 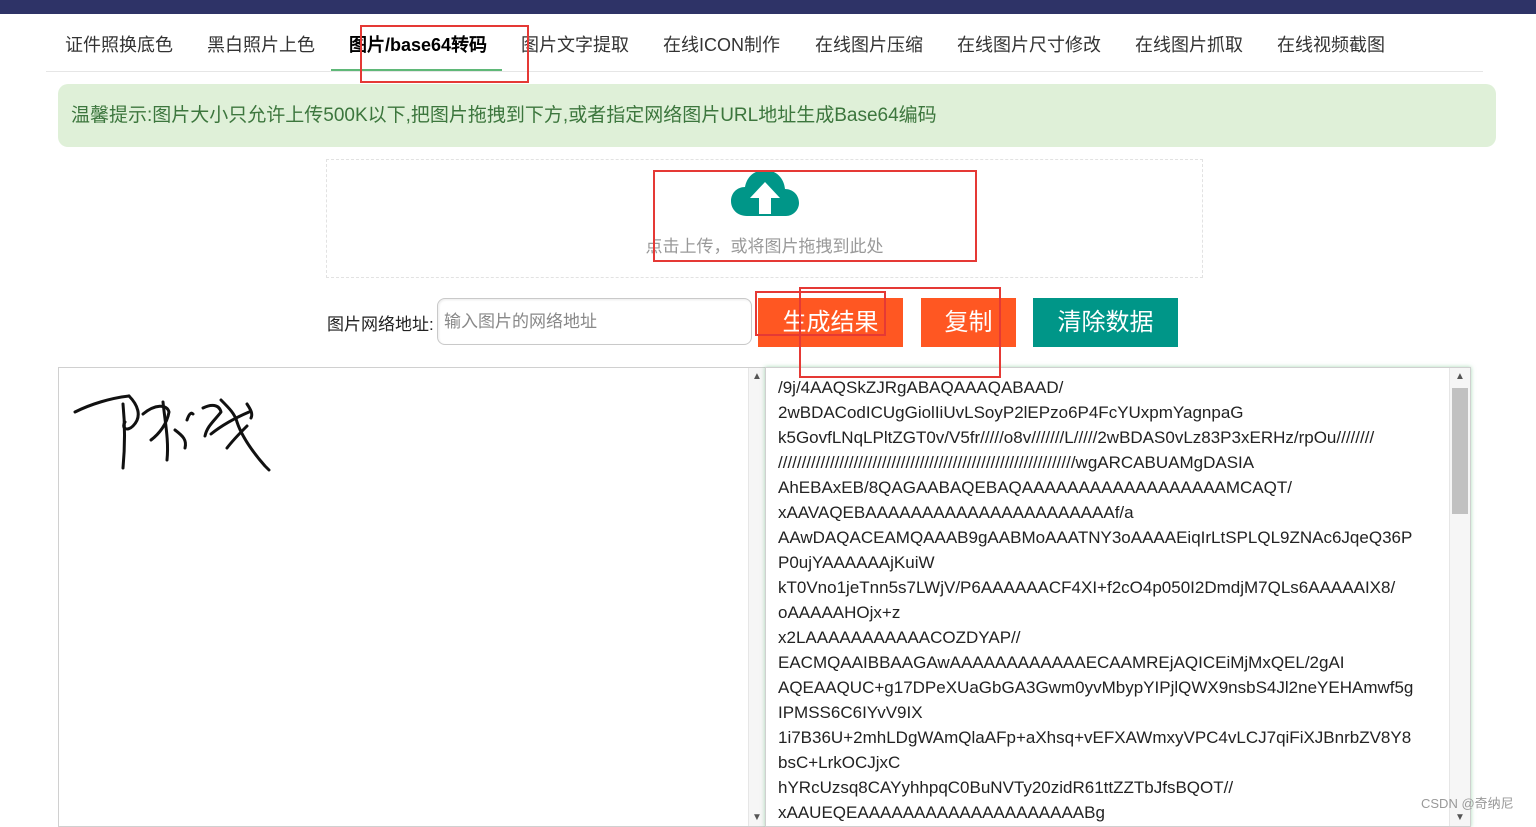 What do you see at coordinates (1189, 42) in the screenshot?
I see `tab-image-grab: 在线图片抓取` at bounding box center [1189, 42].